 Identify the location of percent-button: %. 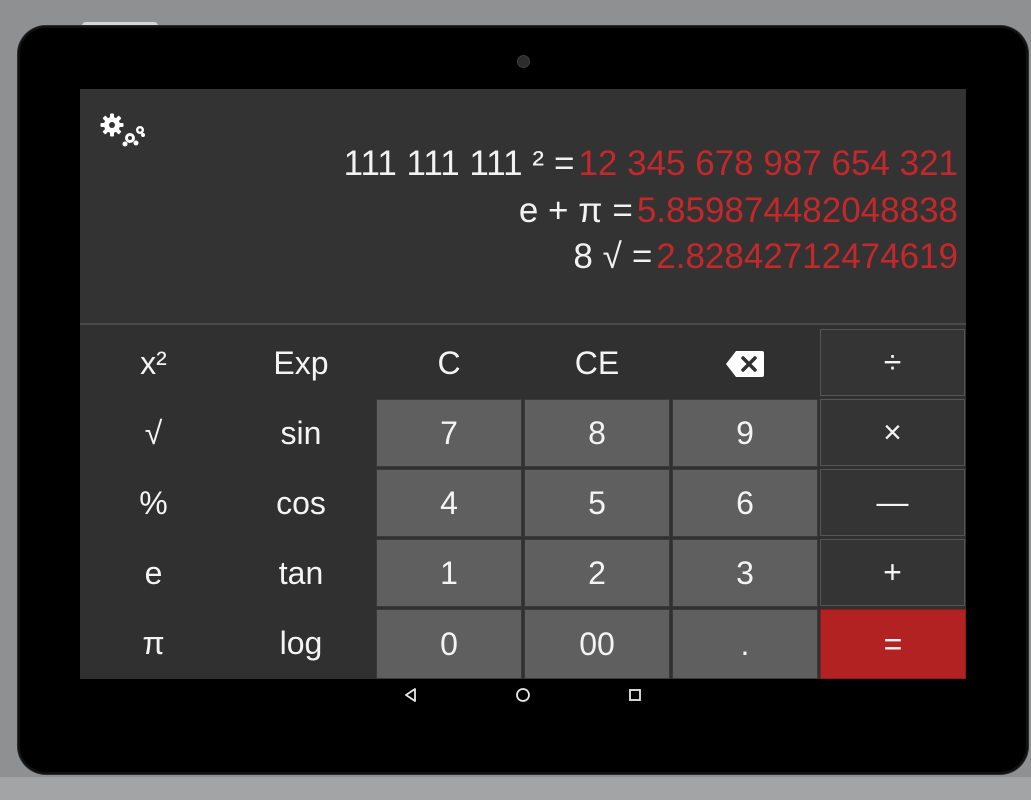
(153, 503).